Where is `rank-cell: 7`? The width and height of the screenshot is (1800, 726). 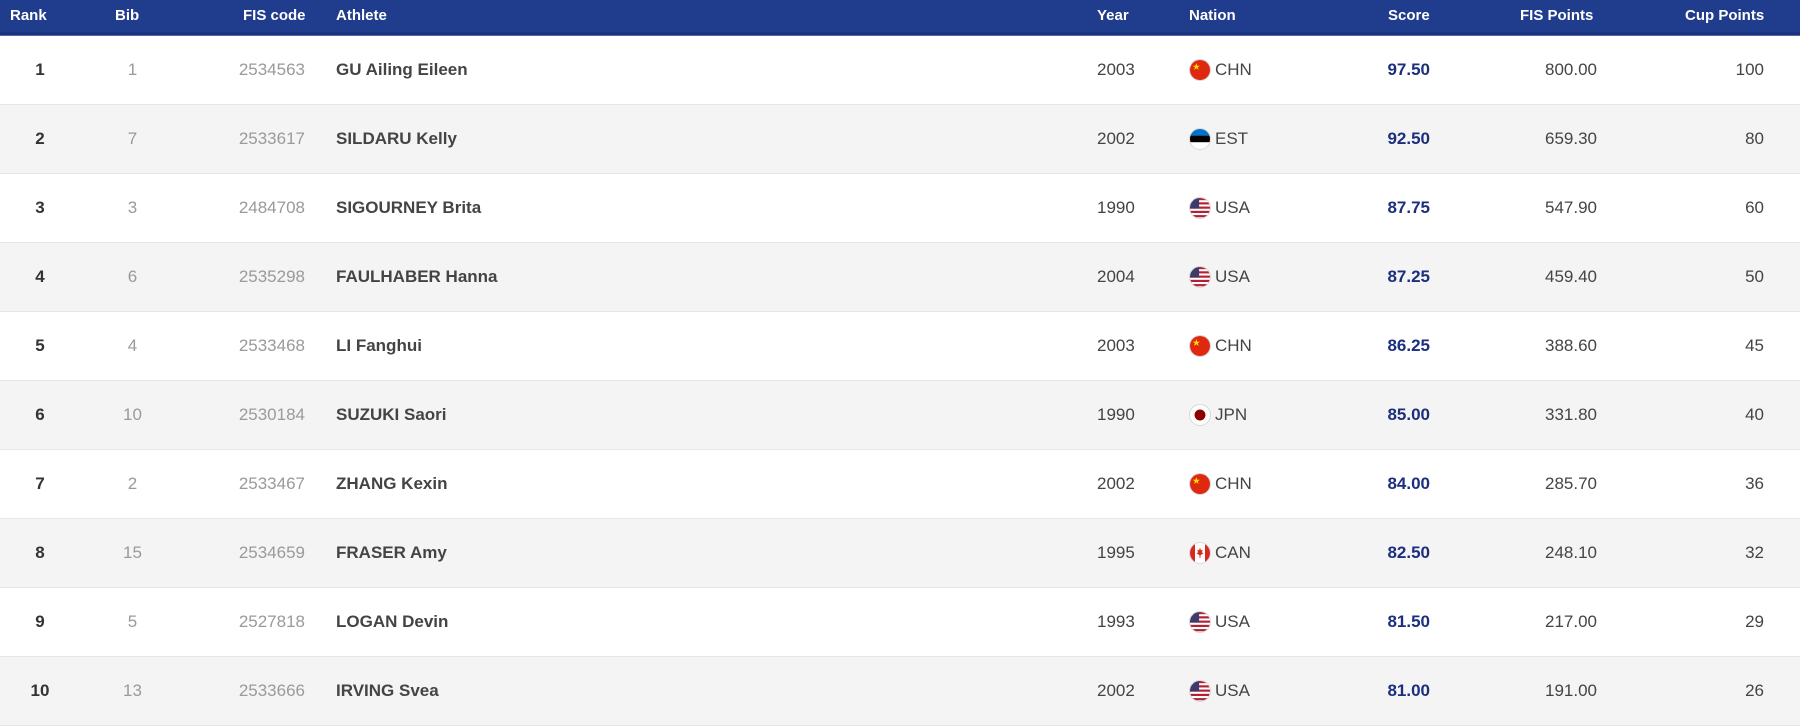
rank-cell: 7 is located at coordinates (40, 483).